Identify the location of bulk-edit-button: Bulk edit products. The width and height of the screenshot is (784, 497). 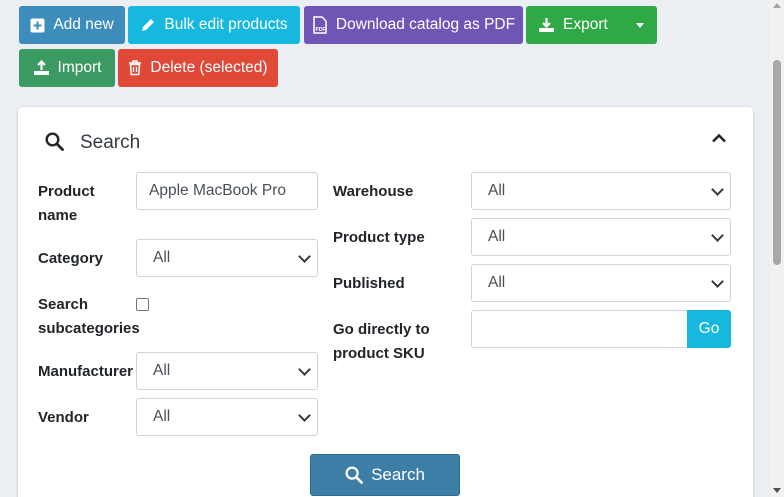
(214, 25).